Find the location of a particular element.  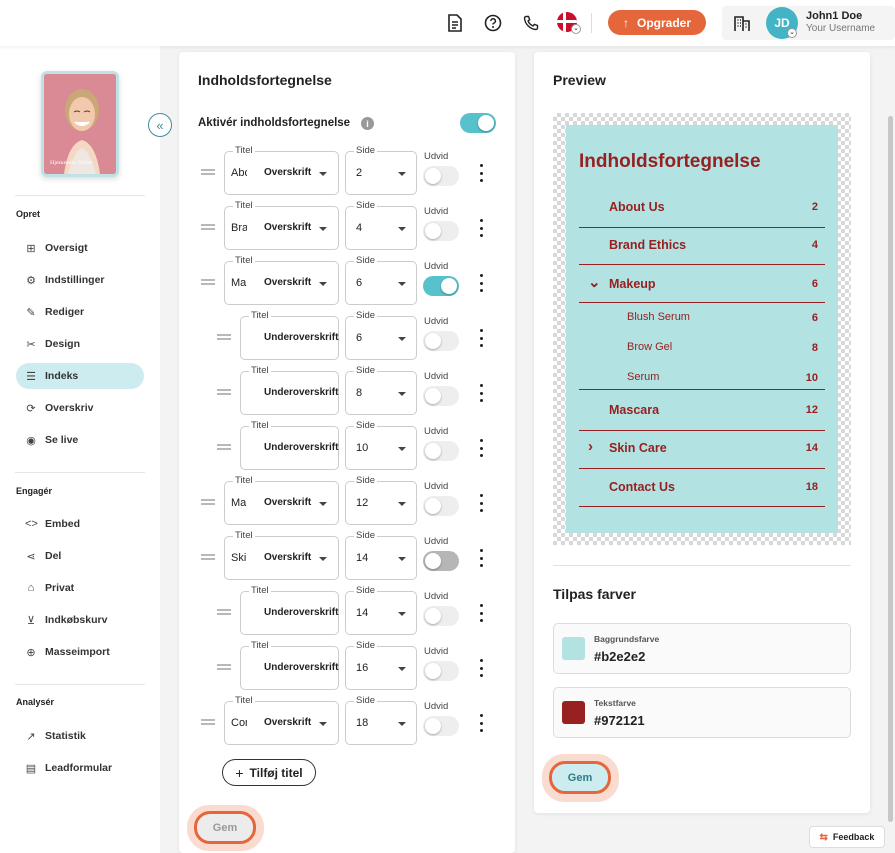

chevron-down-icon: ⌄ is located at coordinates (576, 29).